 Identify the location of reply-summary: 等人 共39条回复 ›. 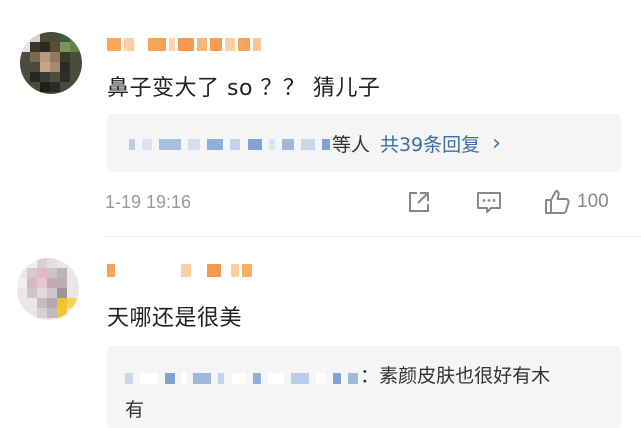
(364, 143).